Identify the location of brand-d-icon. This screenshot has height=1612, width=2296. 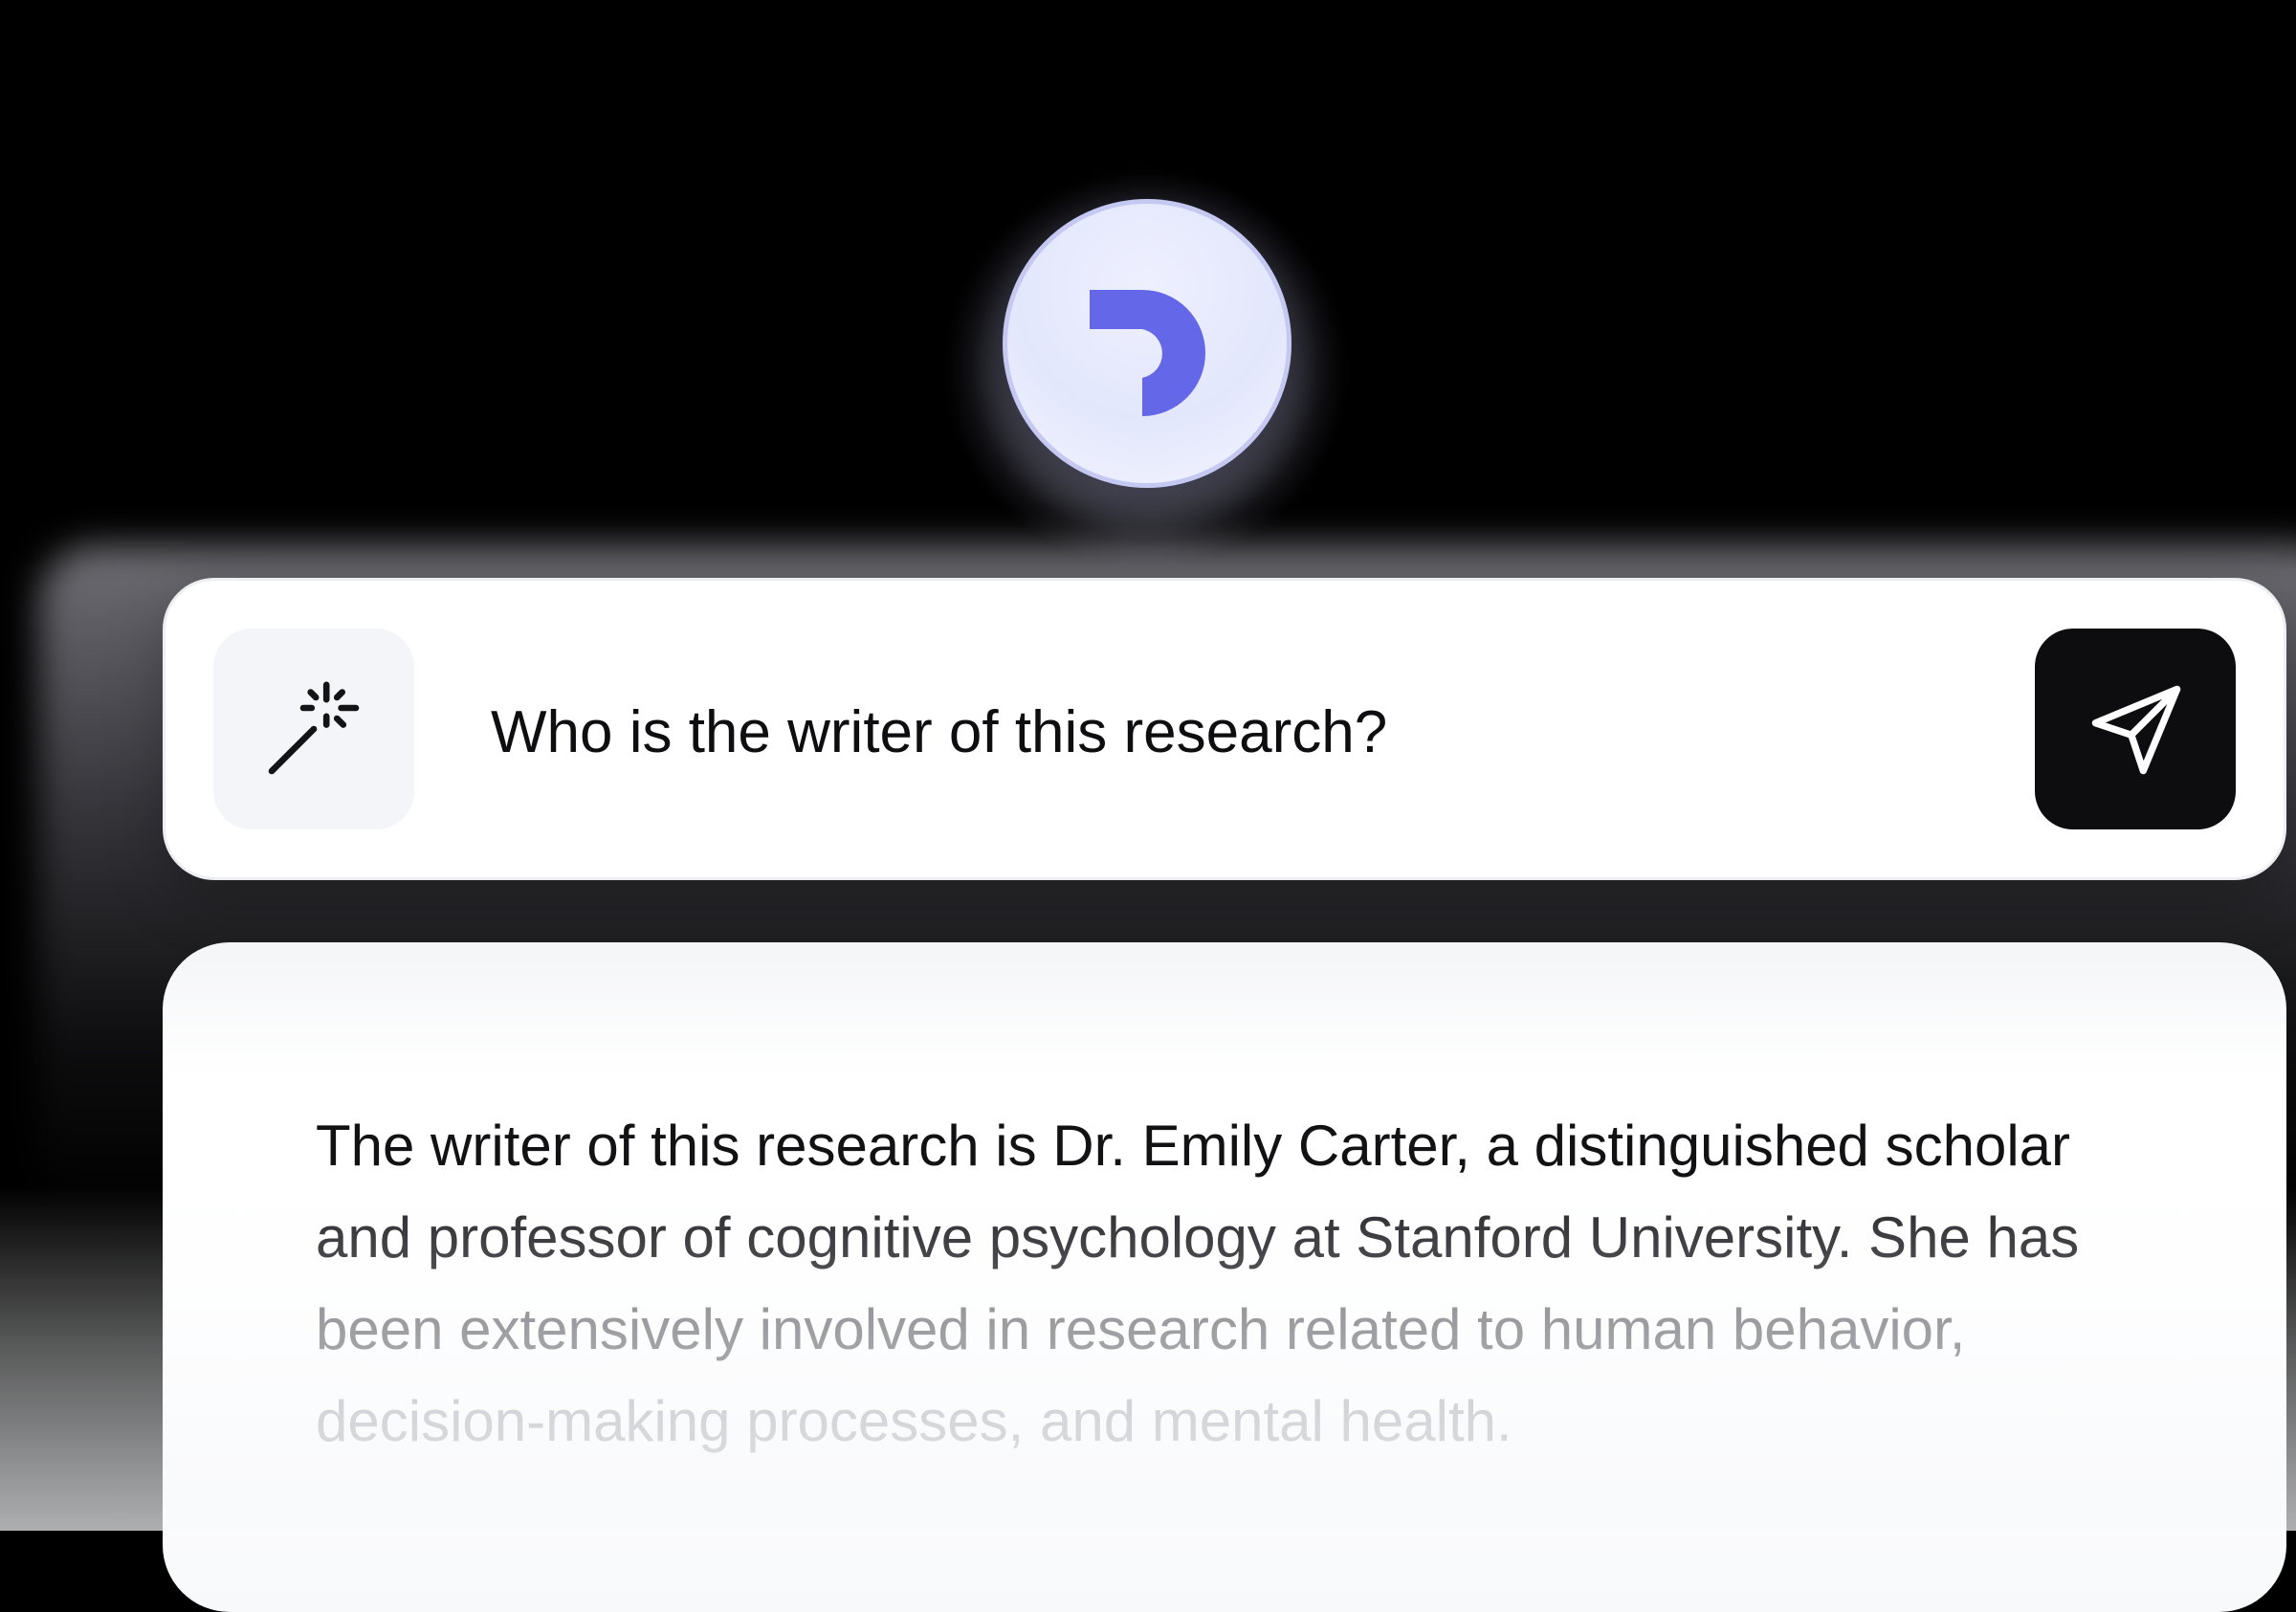
(1147, 353).